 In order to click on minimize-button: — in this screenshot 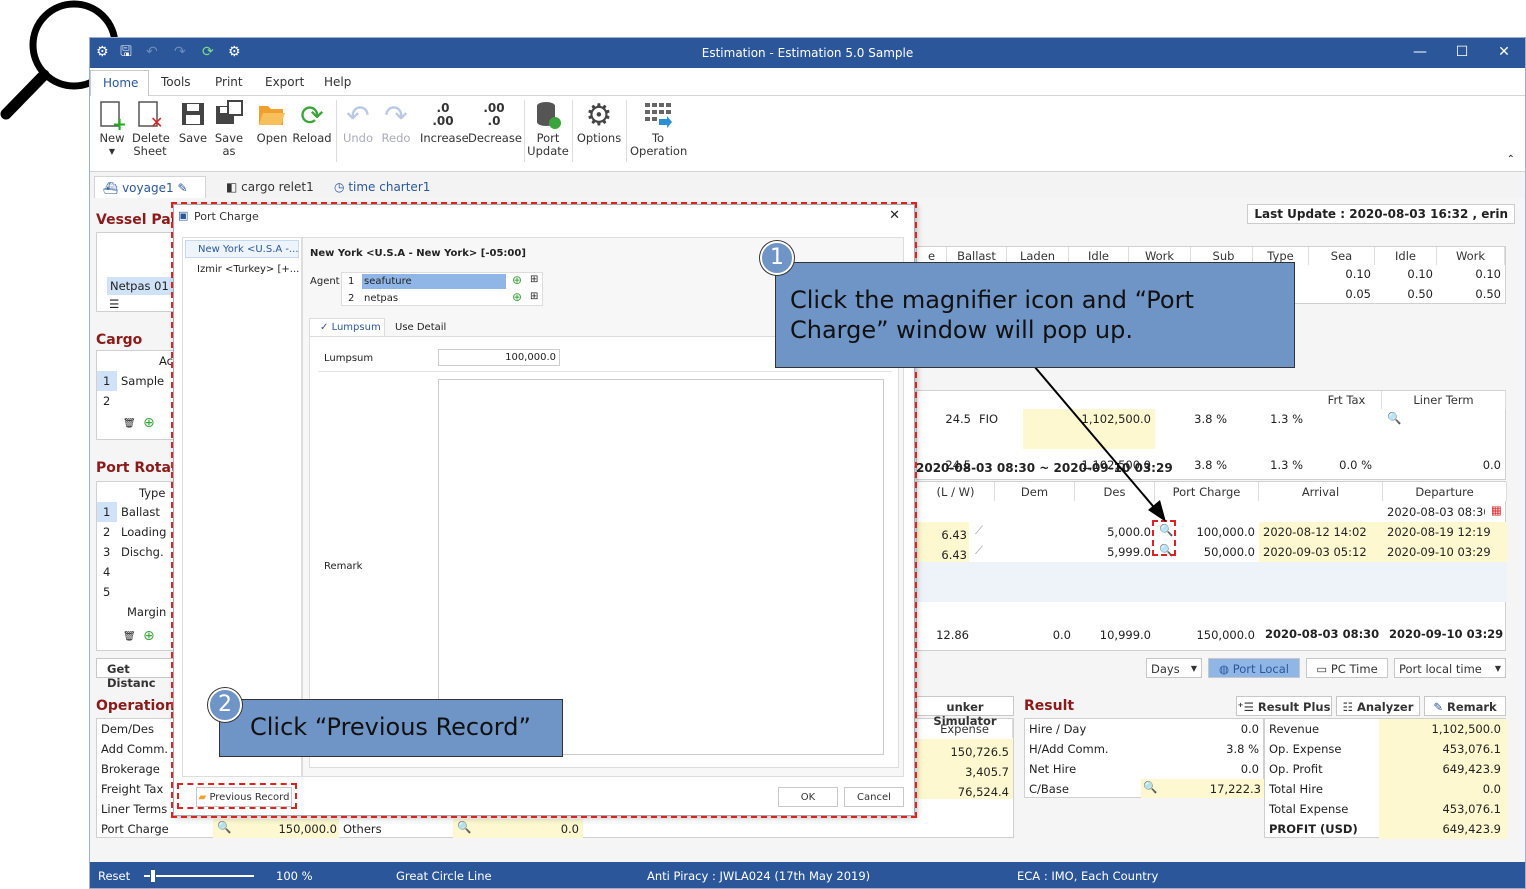, I will do `click(1420, 52)`.